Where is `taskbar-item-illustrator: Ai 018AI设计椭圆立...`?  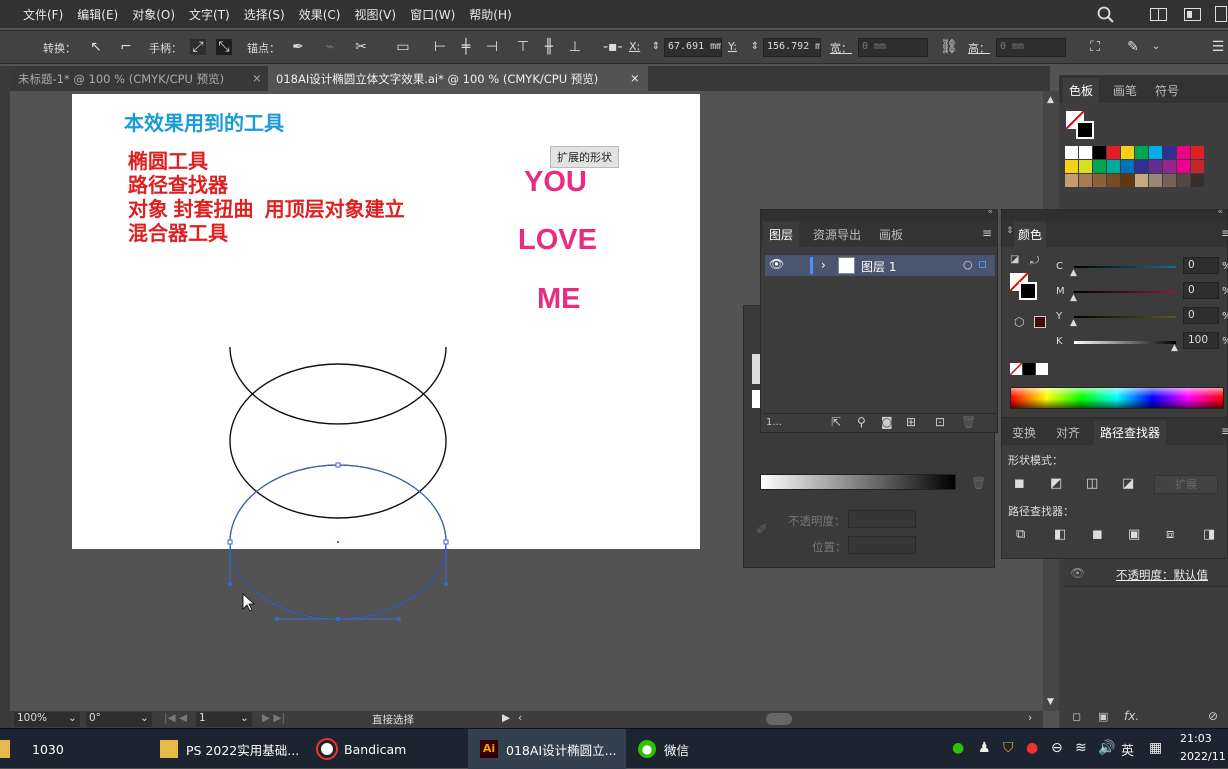
taskbar-item-illustrator: Ai 018AI设计椭圆立... is located at coordinates (547, 749).